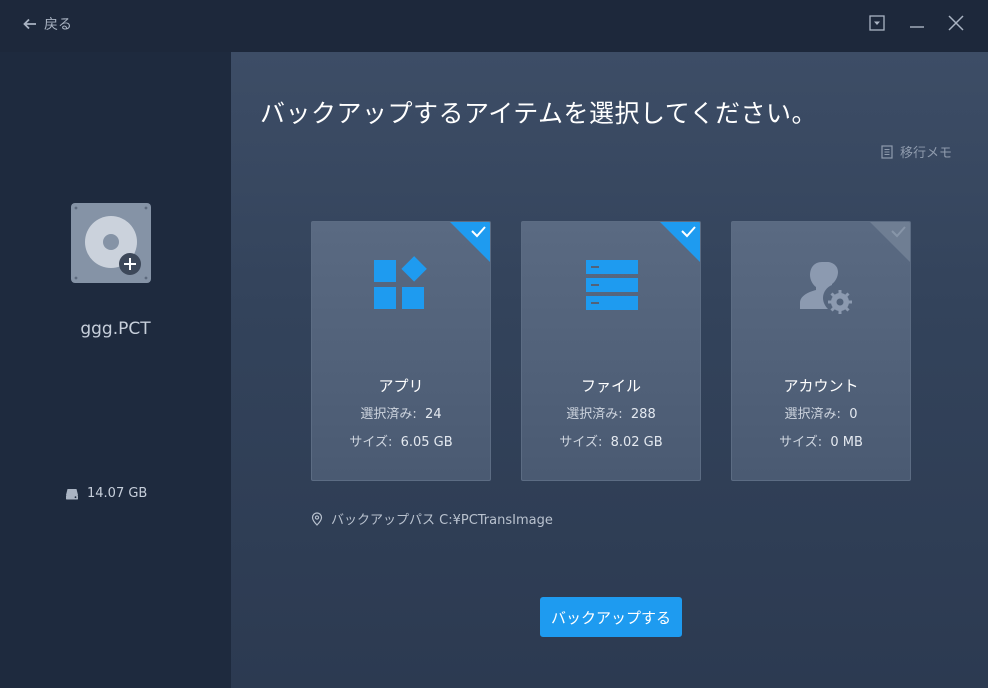  Describe the element at coordinates (611, 442) in the screenshot. I see `total-size: サイズ: 8.02 GB` at that location.